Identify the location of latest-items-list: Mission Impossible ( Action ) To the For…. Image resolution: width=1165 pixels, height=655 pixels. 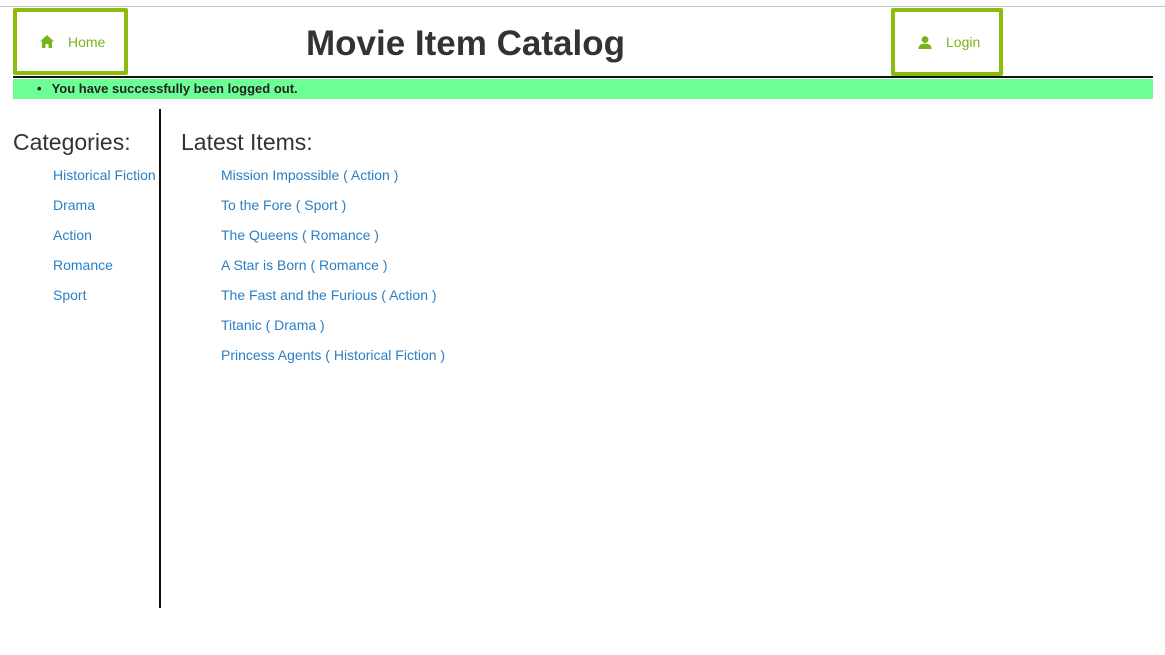
(333, 271).